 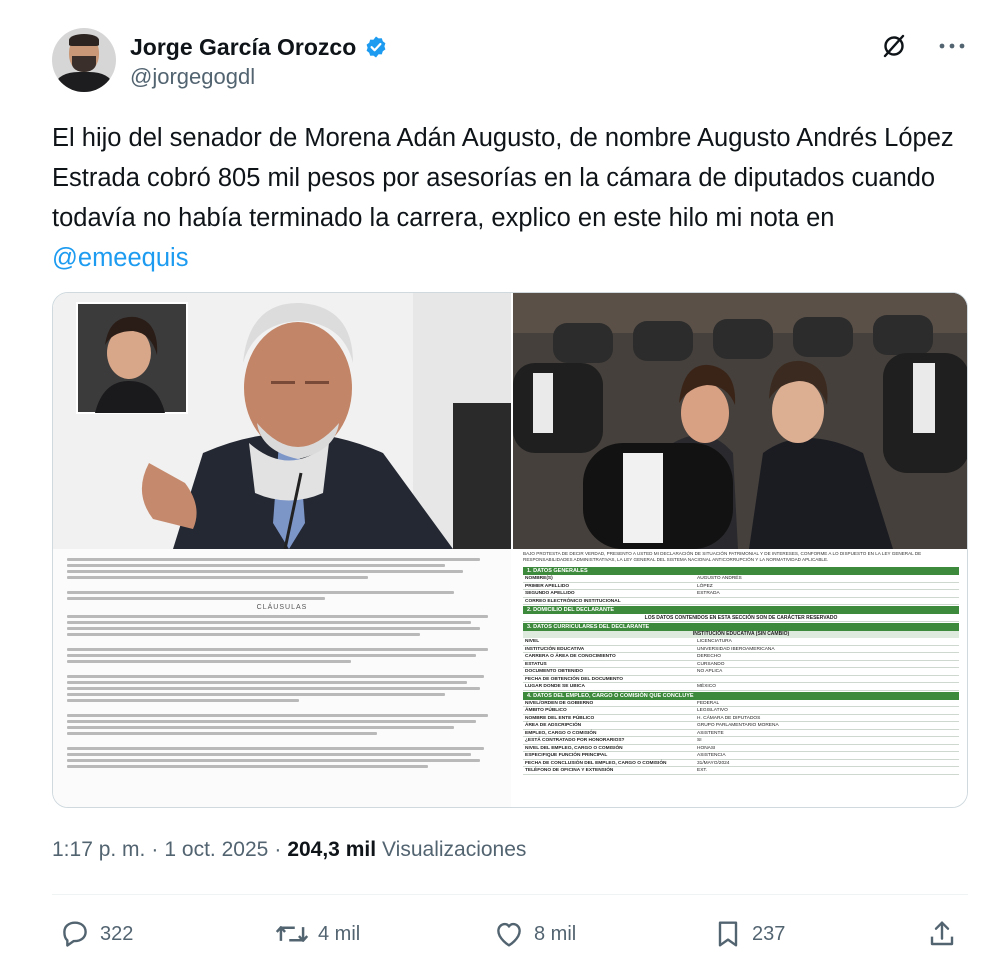 What do you see at coordinates (560, 718) in the screenshot?
I see `form-key: NOMBRE DEL ENTE PÚBLICO` at bounding box center [560, 718].